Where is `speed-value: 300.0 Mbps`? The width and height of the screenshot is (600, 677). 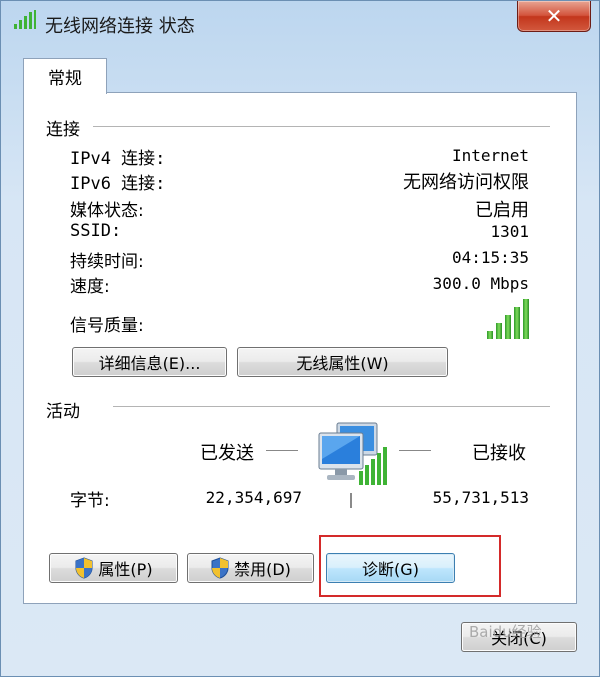
speed-value: 300.0 Mbps is located at coordinates (480, 283).